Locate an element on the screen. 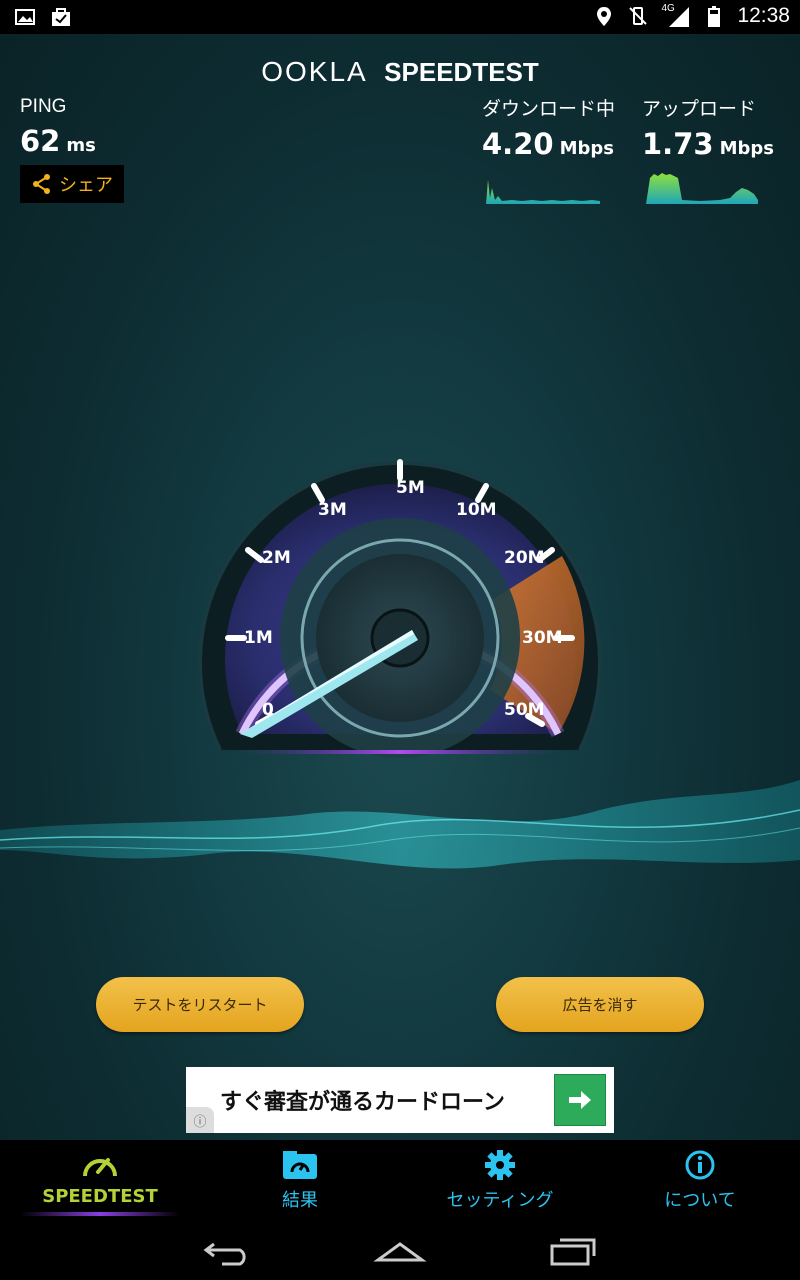  upload-unit: Mbps is located at coordinates (746, 148).